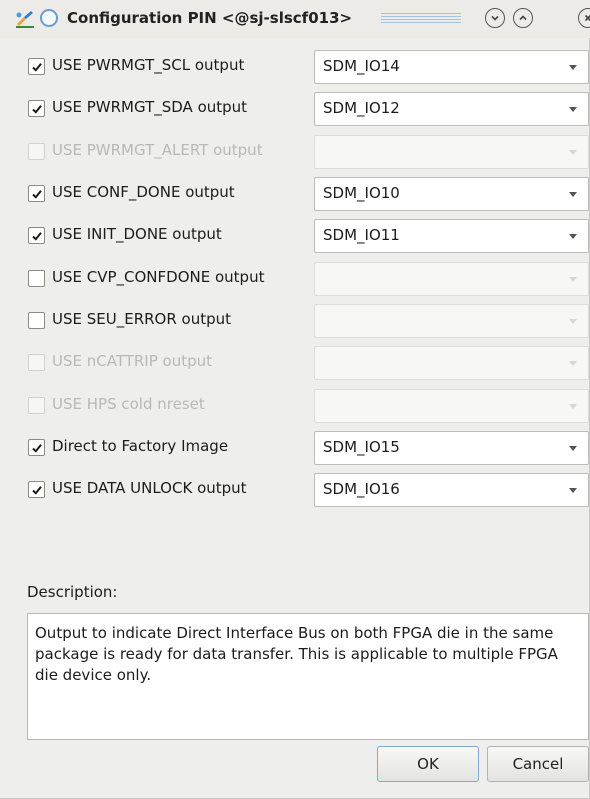  Describe the element at coordinates (295, 236) in the screenshot. I see `pin-option-row: USE INIT_DONE output SDM_IO11` at that location.